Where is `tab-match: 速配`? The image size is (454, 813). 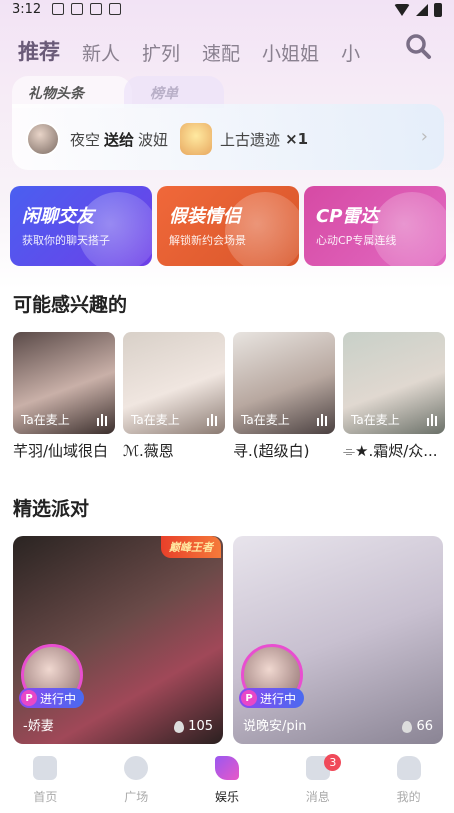 tab-match: 速配 is located at coordinates (221, 52).